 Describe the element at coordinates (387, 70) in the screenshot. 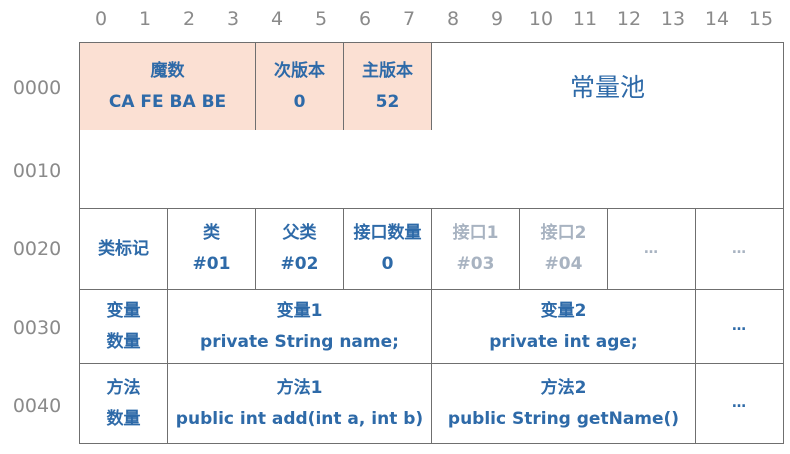

I see `cell-title: 主版本` at that location.